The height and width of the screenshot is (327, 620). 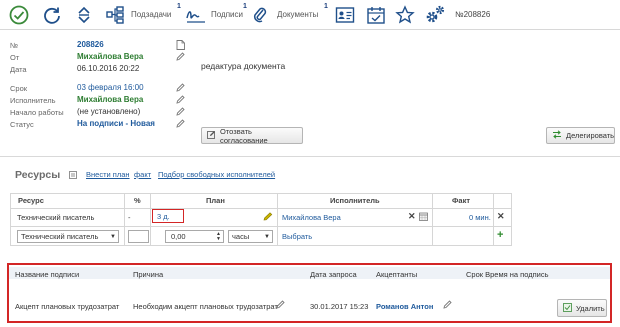 What do you see at coordinates (500, 235) in the screenshot?
I see `add-row-icon: +` at bounding box center [500, 235].